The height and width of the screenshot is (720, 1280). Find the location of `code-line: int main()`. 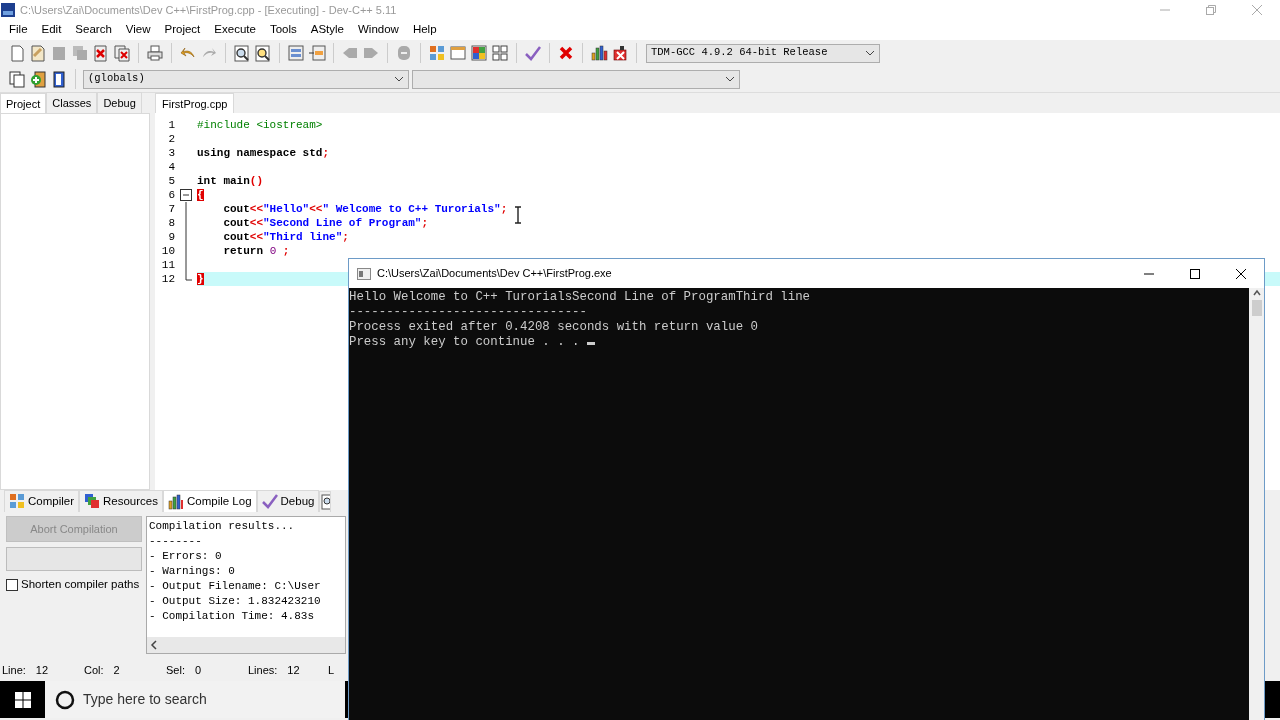

code-line: int main() is located at coordinates (230, 181).